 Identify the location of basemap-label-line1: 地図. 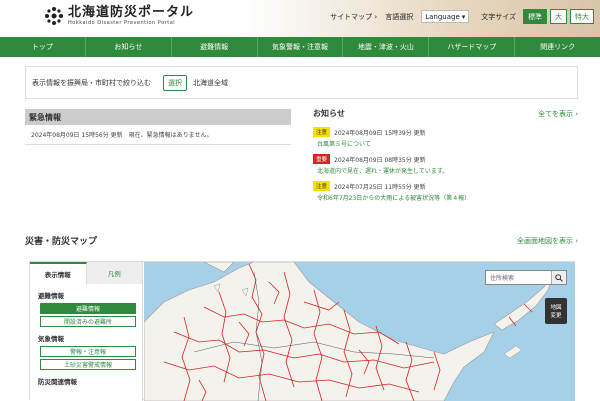
(556, 308).